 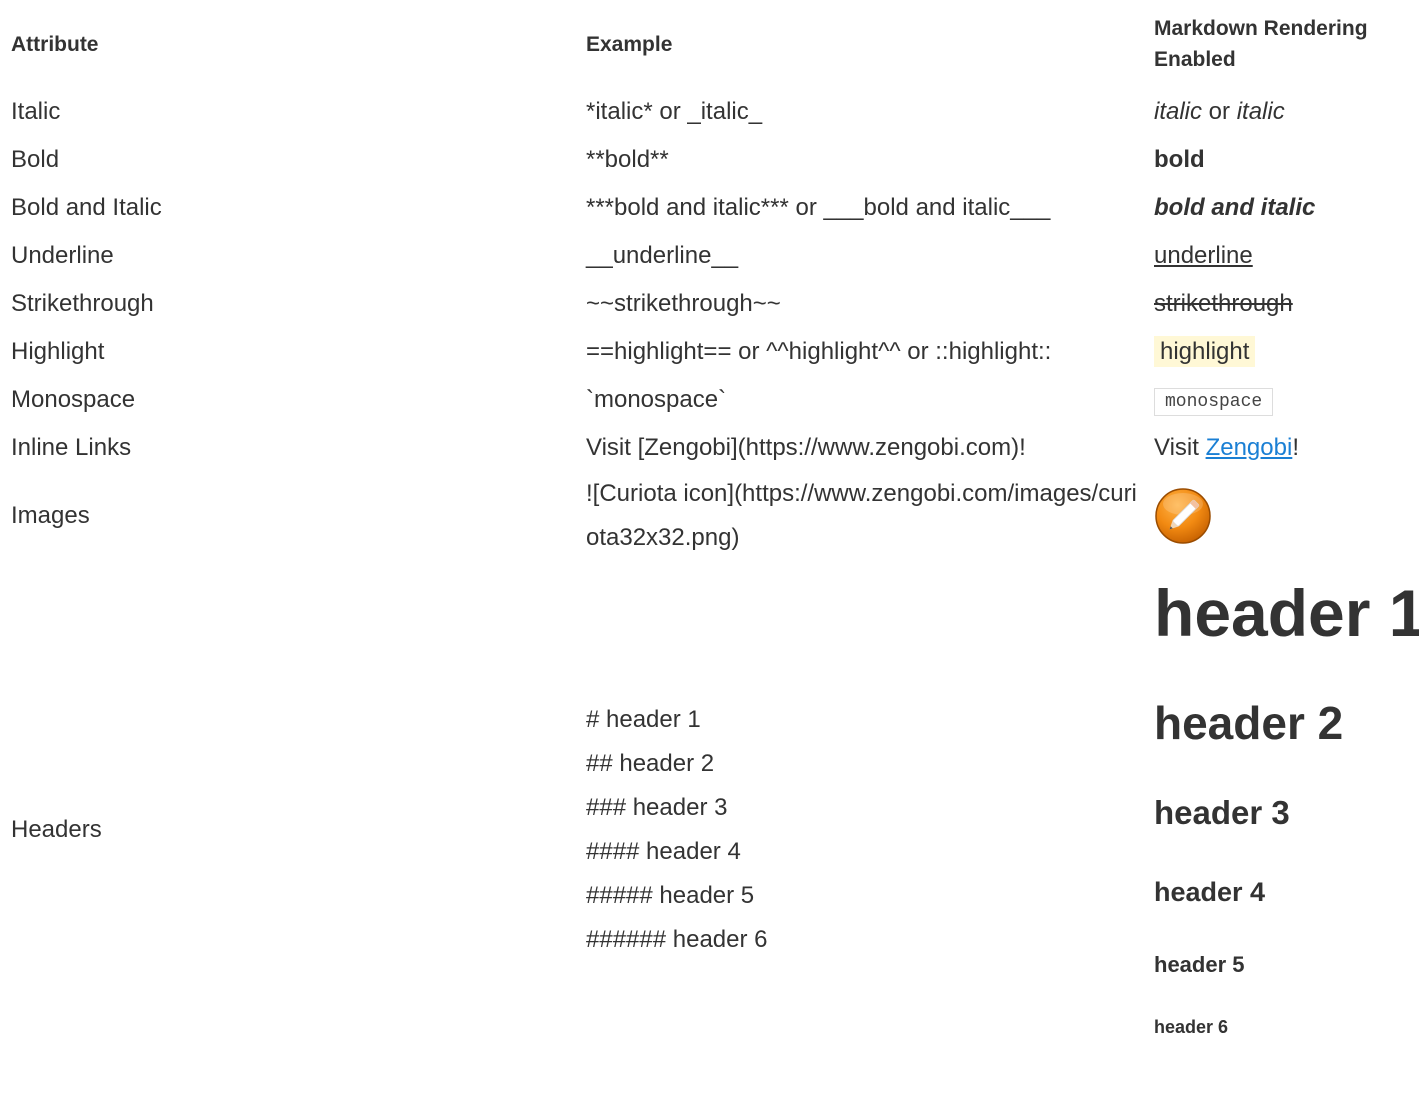 I want to click on attribute-cell: Highlight, so click(x=58, y=351).